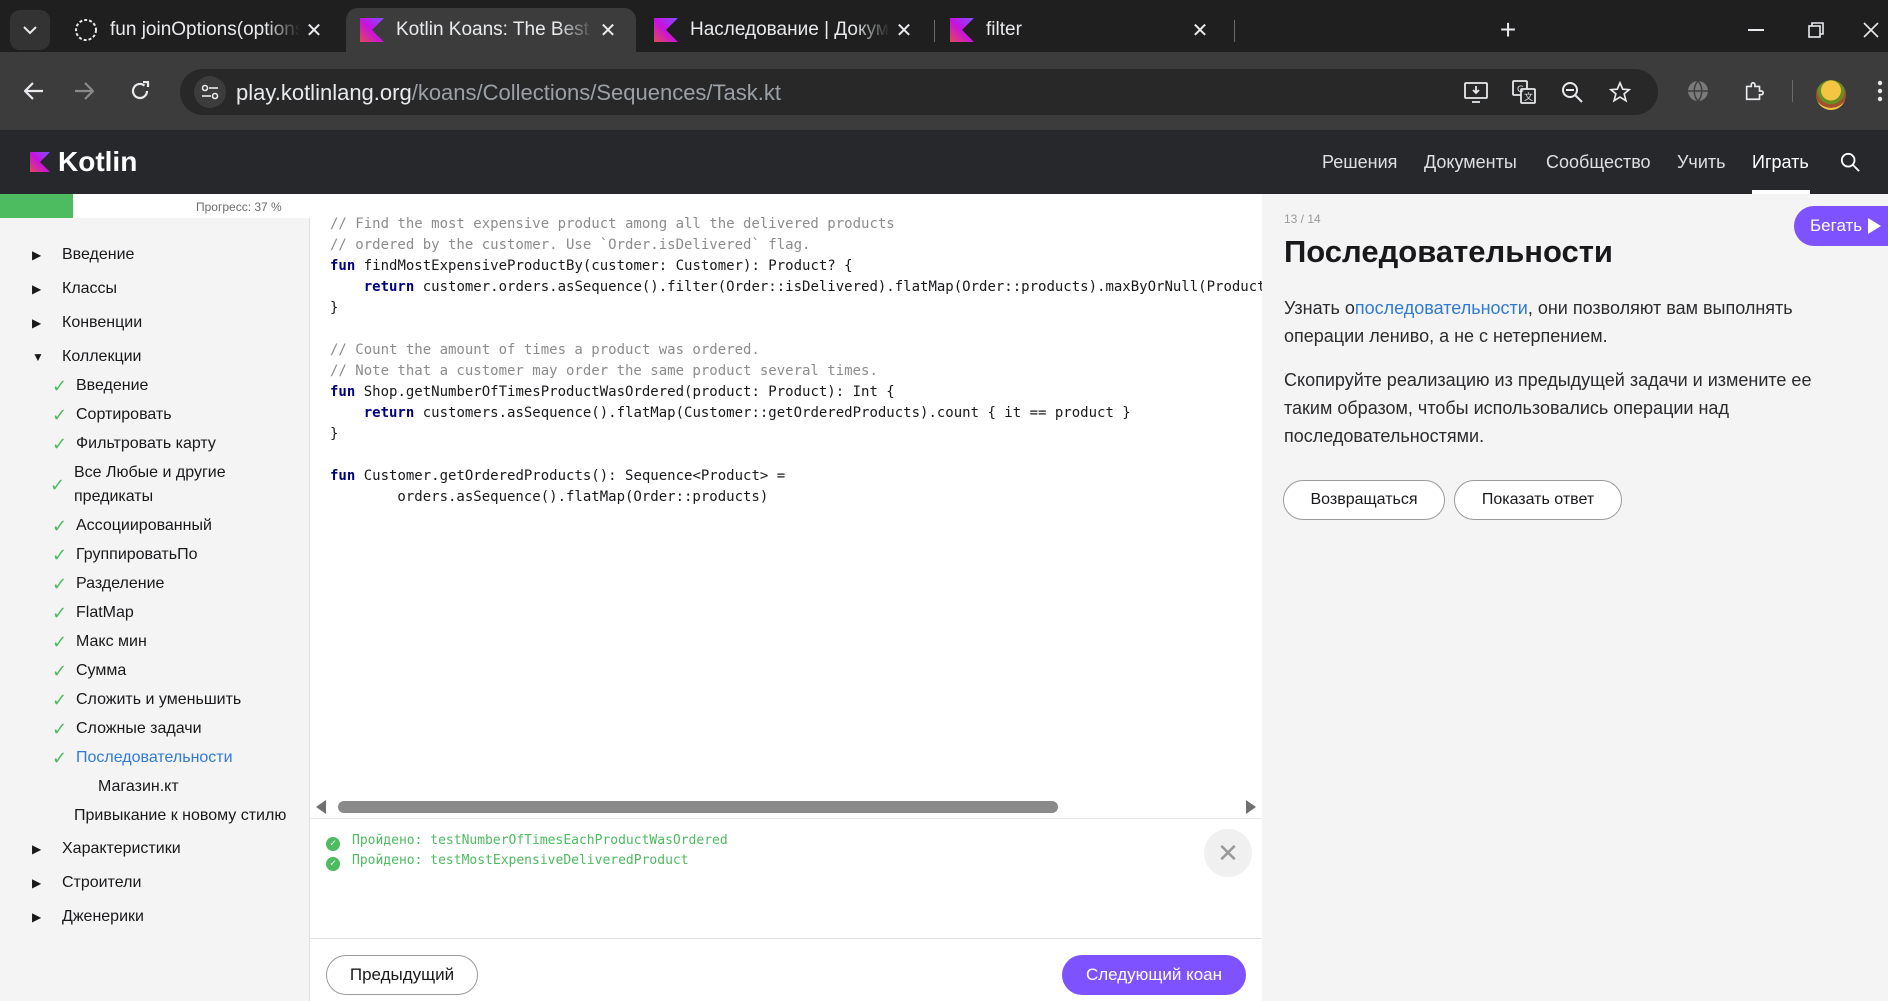 The height and width of the screenshot is (1001, 1888). What do you see at coordinates (1780, 162) in the screenshot?
I see `nav-play: Играть` at bounding box center [1780, 162].